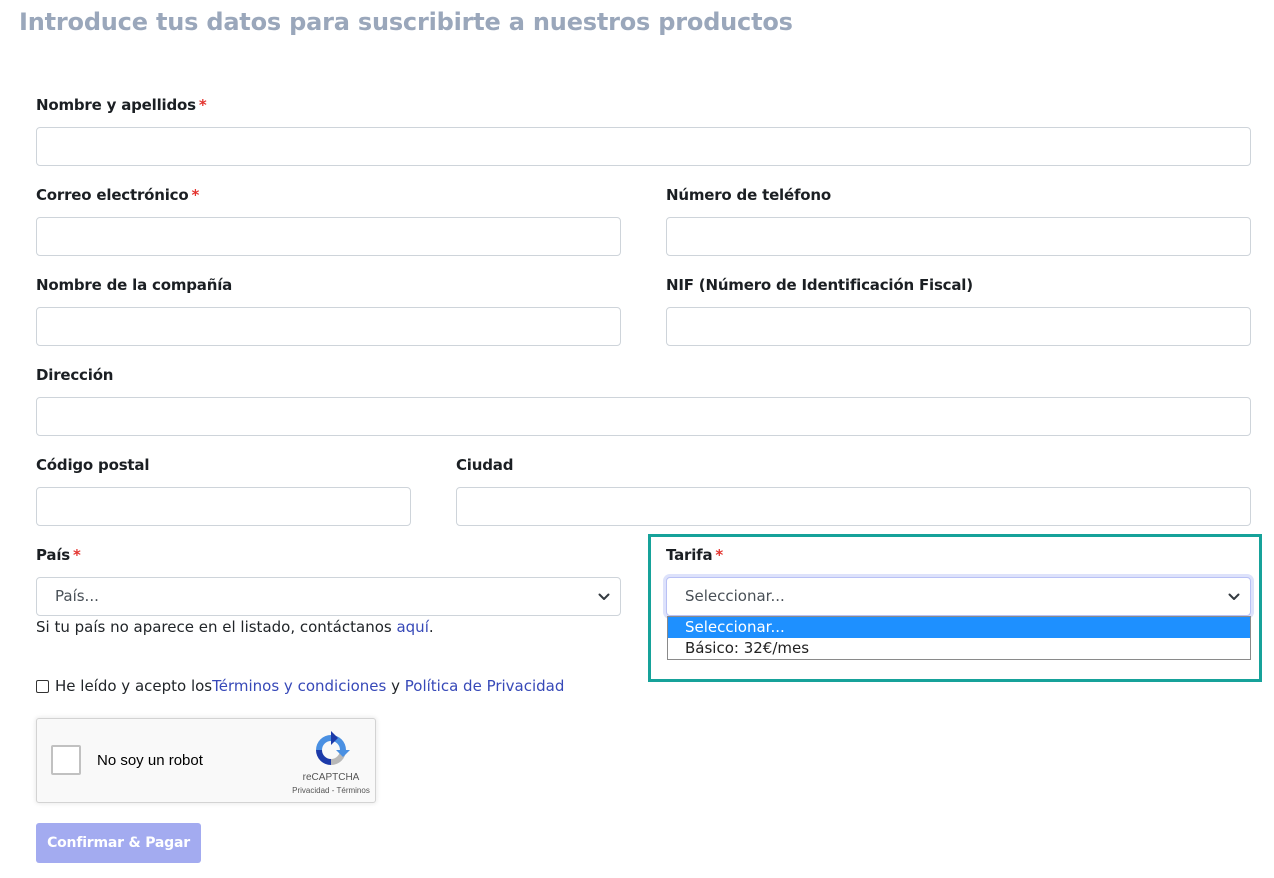 Image resolution: width=1274 pixels, height=878 pixels. Describe the element at coordinates (116, 105) in the screenshot. I see `full-name-label-text: Nombre y apellidos` at that location.